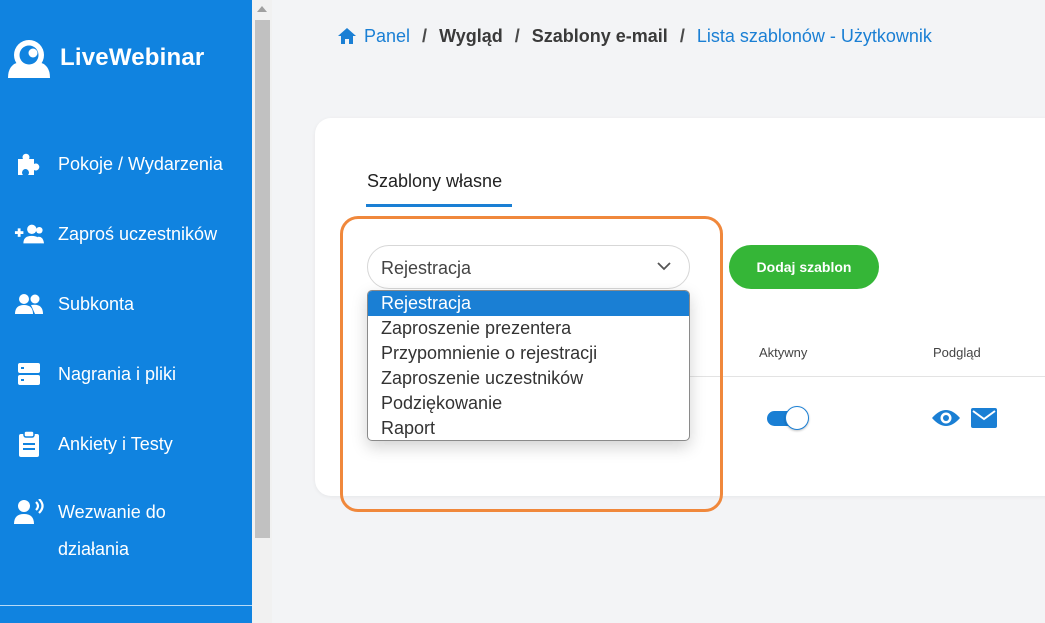 This screenshot has height=623, width=1045. I want to click on sidebar-divider, so click(126, 605).